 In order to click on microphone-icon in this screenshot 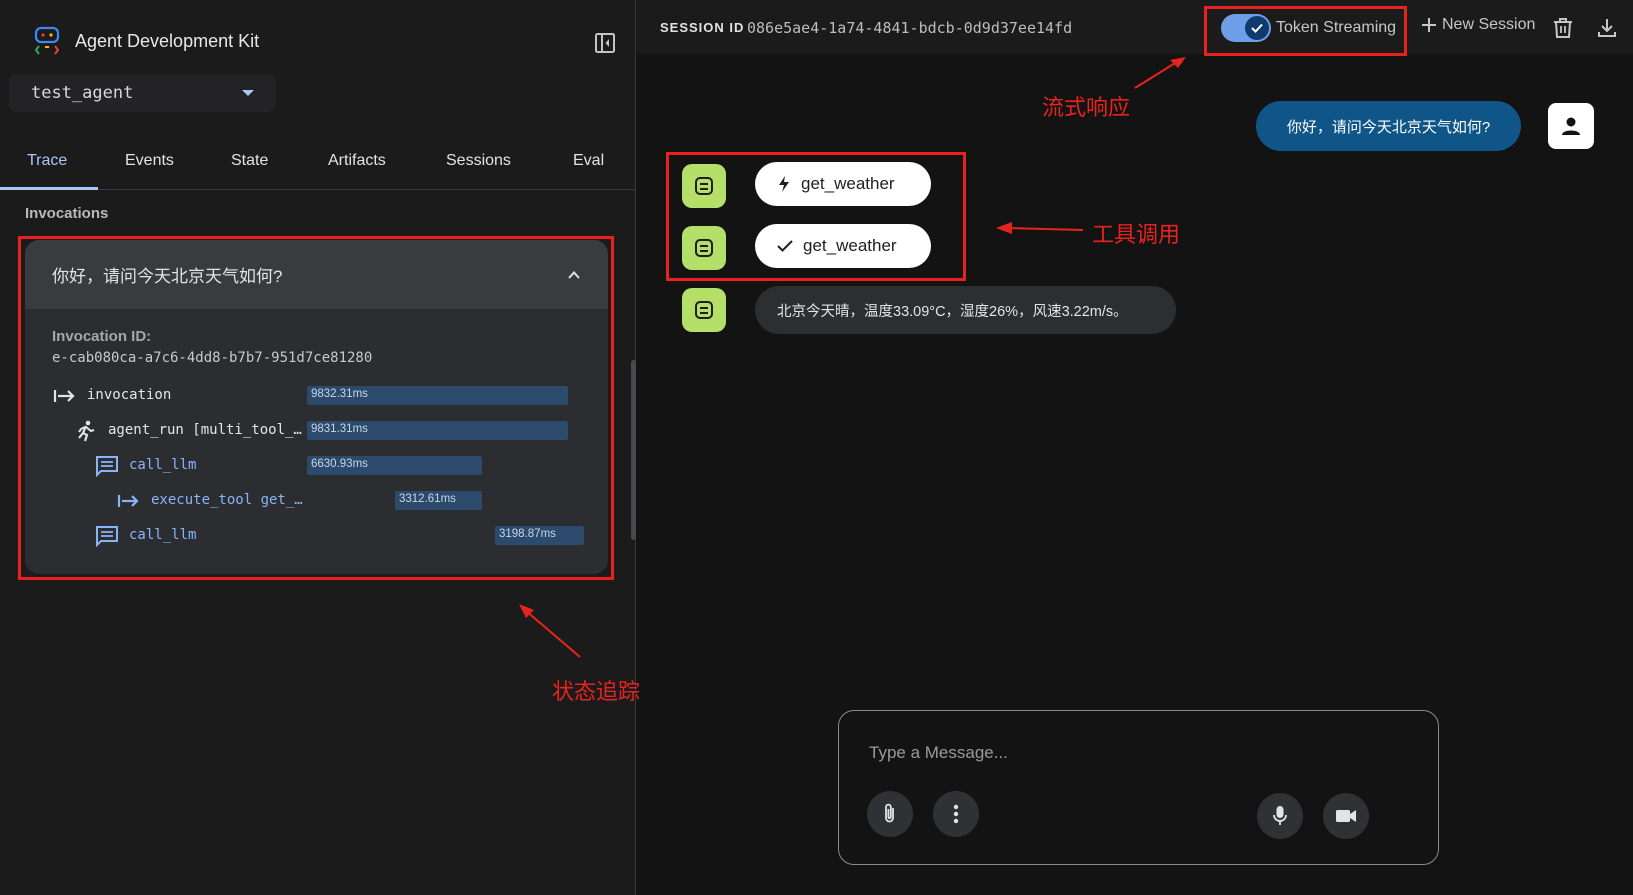, I will do `click(1280, 815)`.